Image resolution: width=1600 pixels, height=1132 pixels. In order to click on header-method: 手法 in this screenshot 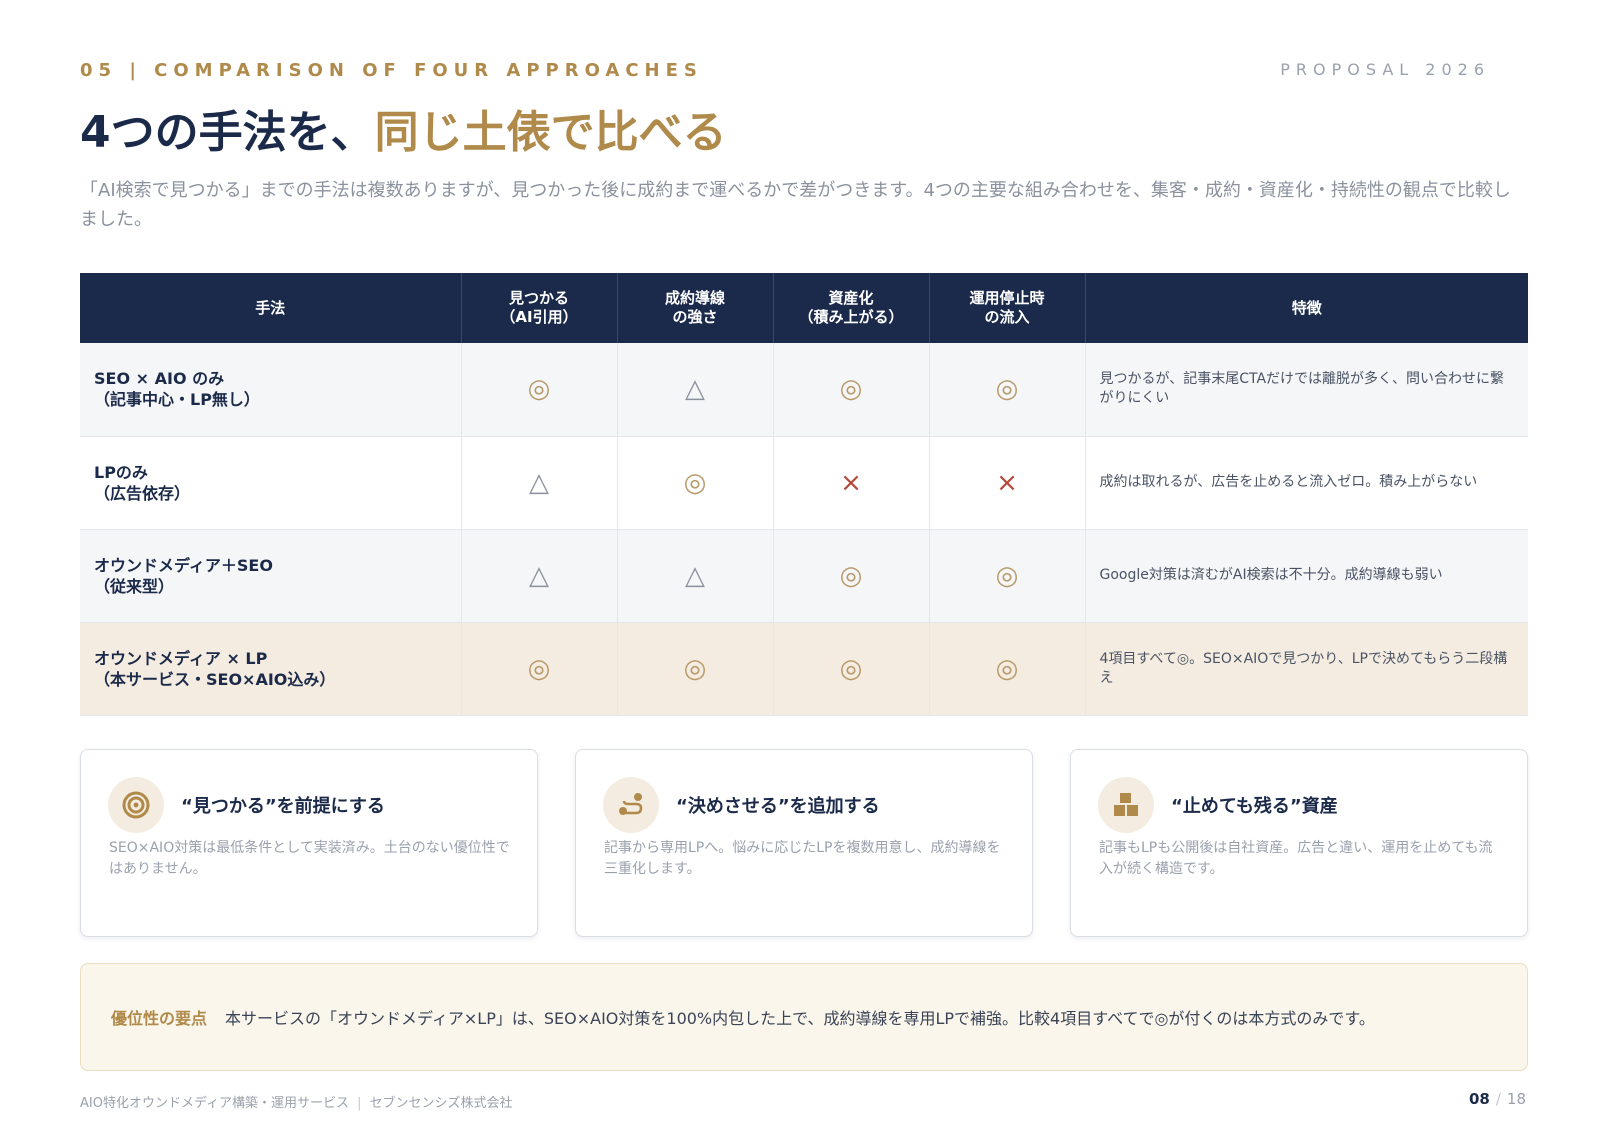, I will do `click(271, 308)`.